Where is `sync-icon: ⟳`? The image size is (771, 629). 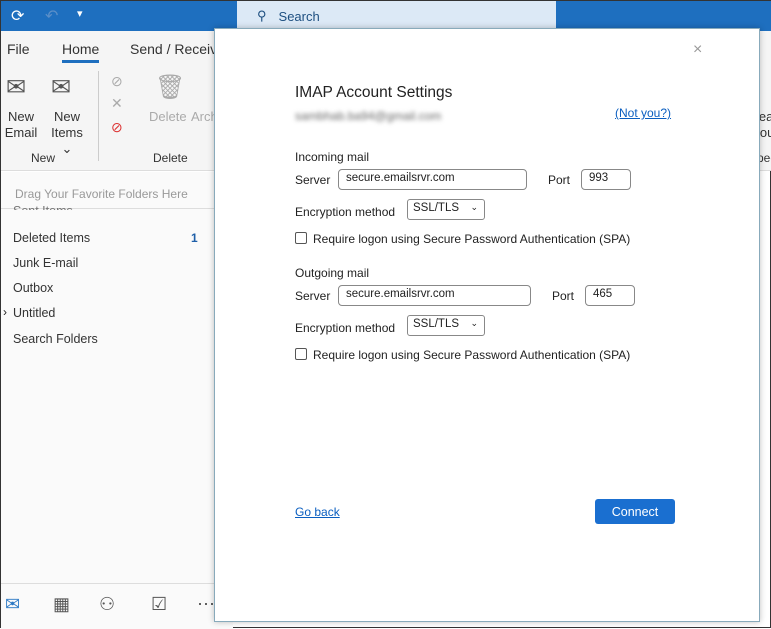 sync-icon: ⟳ is located at coordinates (17, 16).